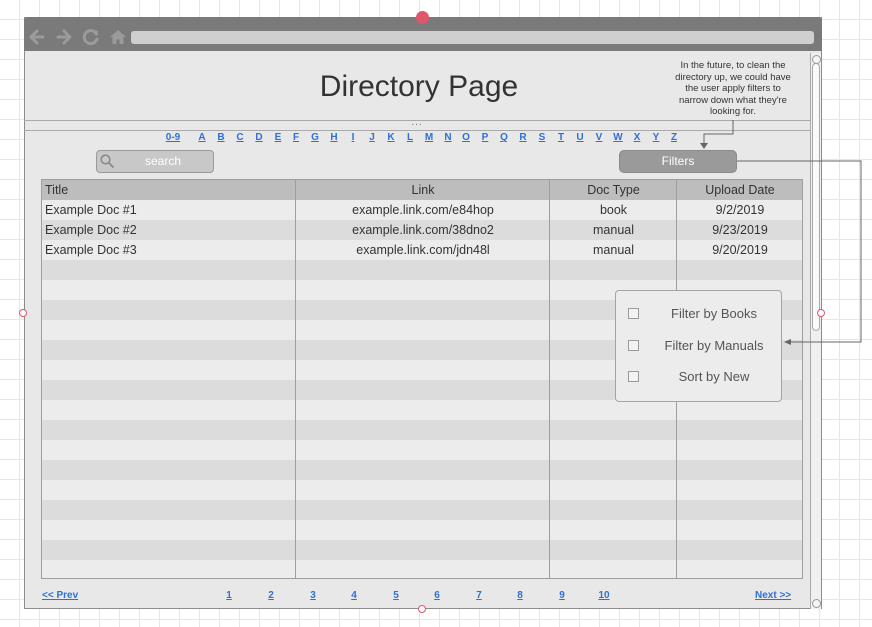 This screenshot has width=872, height=627. I want to click on filter-option-manuals: Filter by Manuals, so click(703, 346).